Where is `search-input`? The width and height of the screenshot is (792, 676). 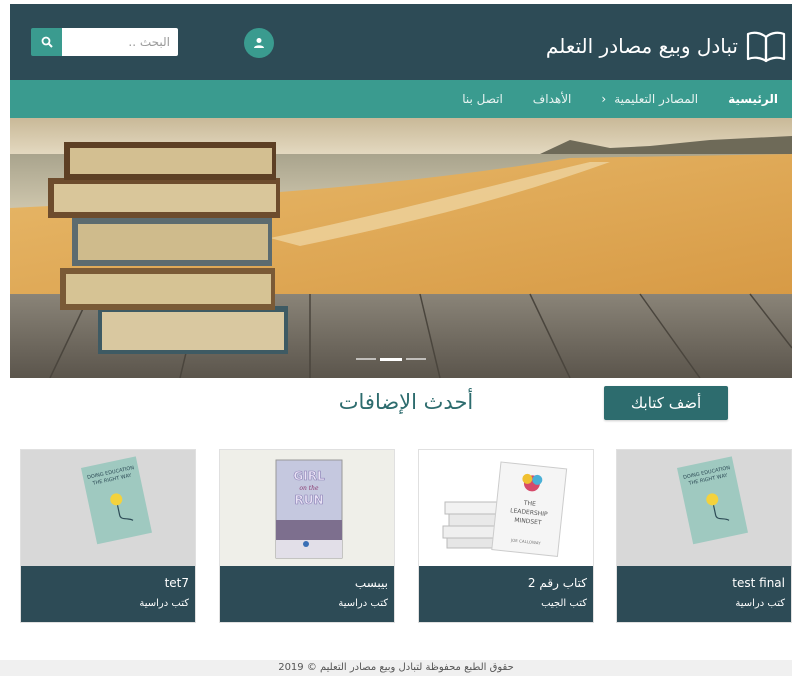 search-input is located at coordinates (120, 42).